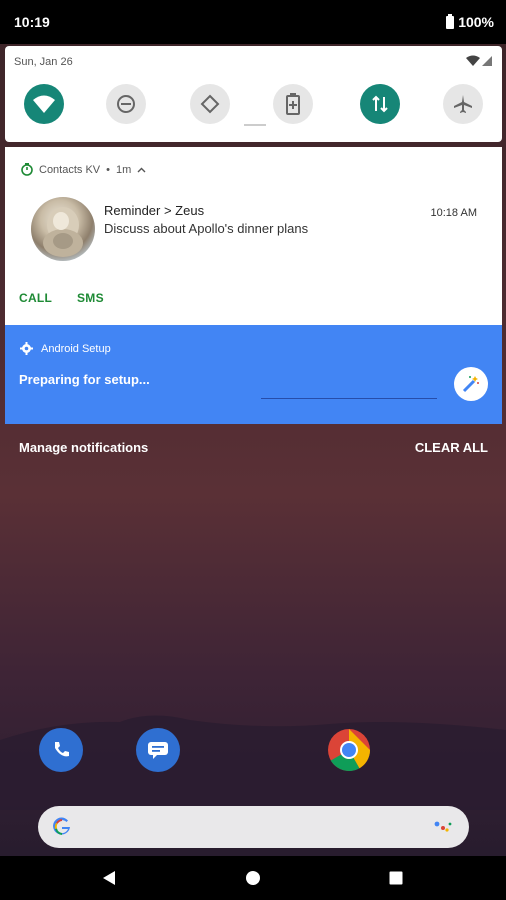 The image size is (506, 900). What do you see at coordinates (26, 348) in the screenshot?
I see `gear-icon` at bounding box center [26, 348].